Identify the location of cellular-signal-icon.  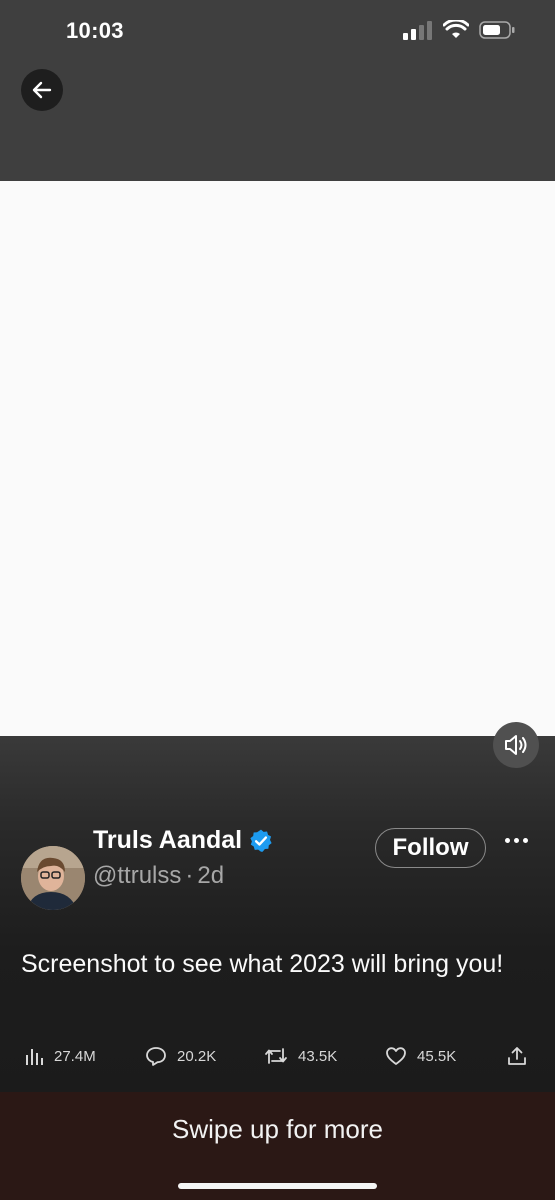
(417, 30).